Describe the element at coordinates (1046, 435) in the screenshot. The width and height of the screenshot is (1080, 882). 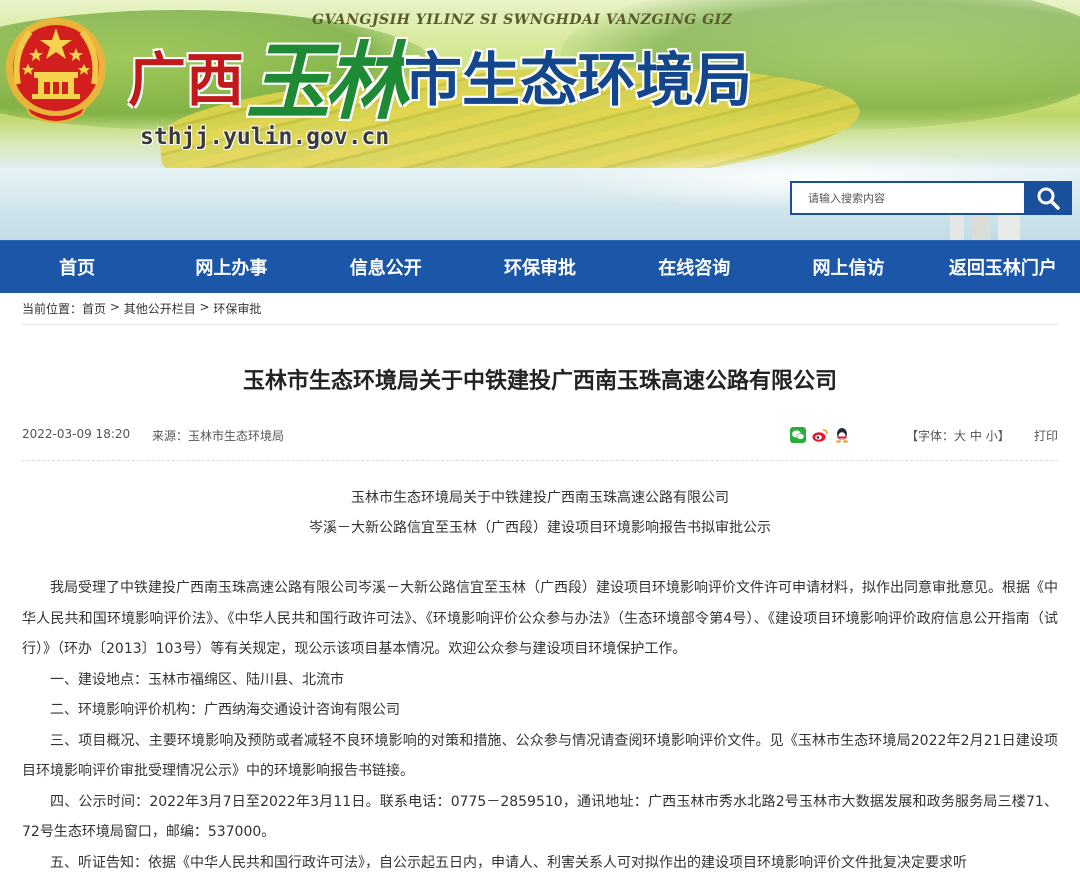
I see `print-button: 打印` at that location.